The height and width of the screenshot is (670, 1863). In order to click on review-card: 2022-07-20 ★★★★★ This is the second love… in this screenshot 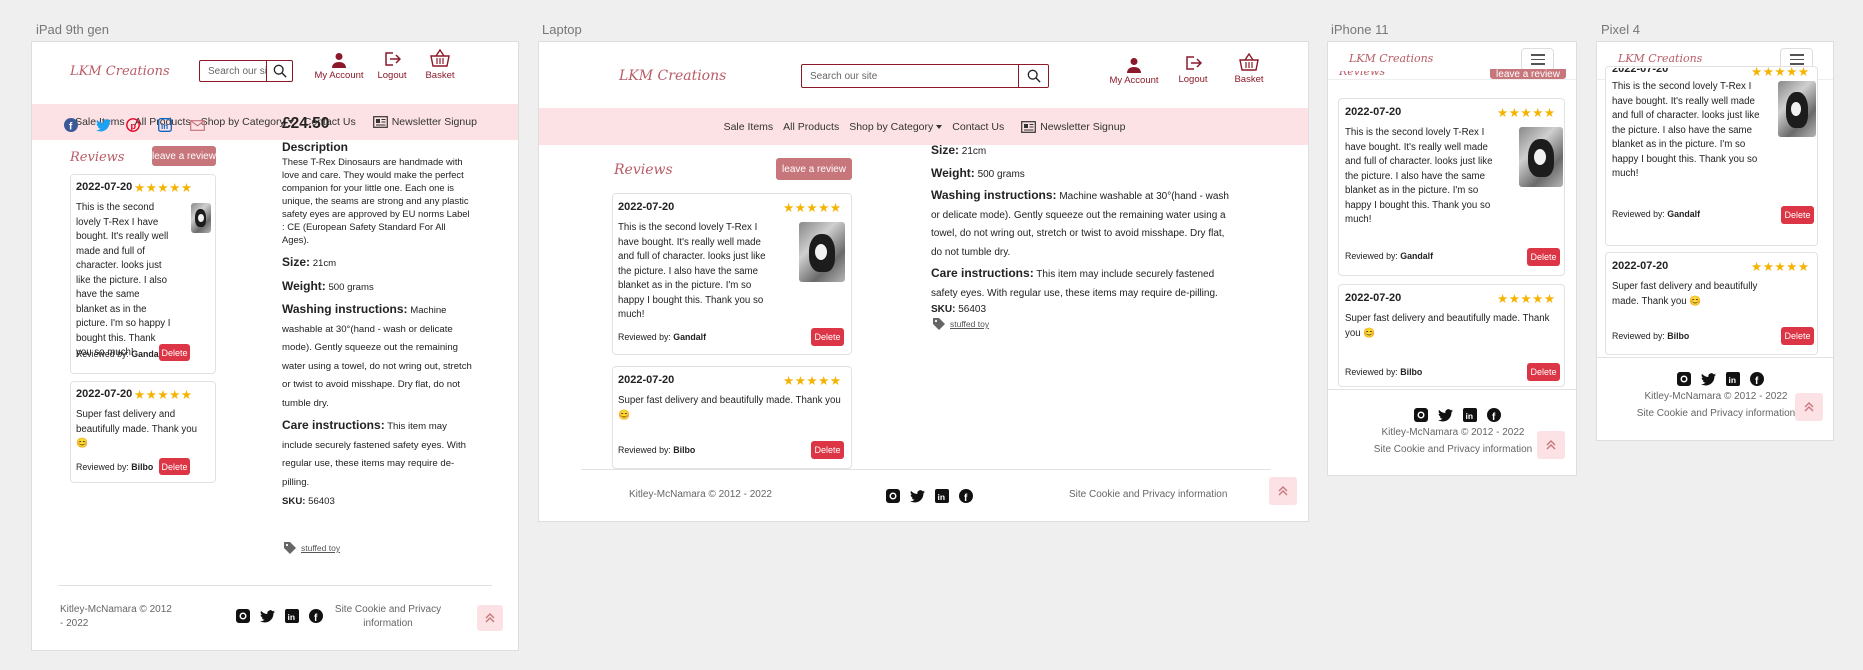, I will do `click(732, 274)`.